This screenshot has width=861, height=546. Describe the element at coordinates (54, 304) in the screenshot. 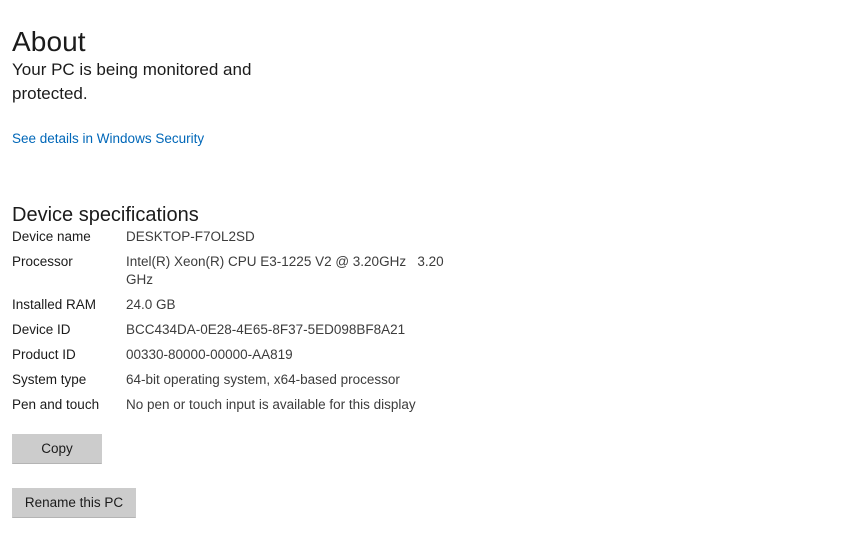

I see `spec-label: Installed RAM` at that location.